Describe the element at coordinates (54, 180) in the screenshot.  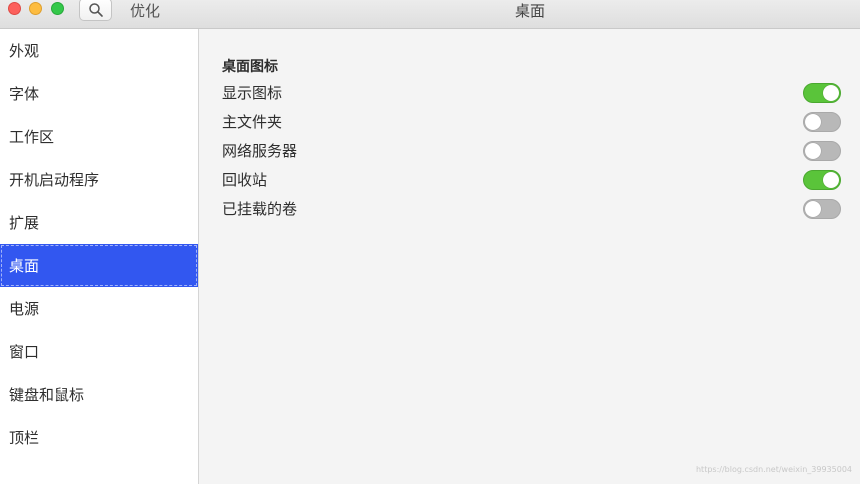
I see `sidebar-item-label: 开机启动程序` at that location.